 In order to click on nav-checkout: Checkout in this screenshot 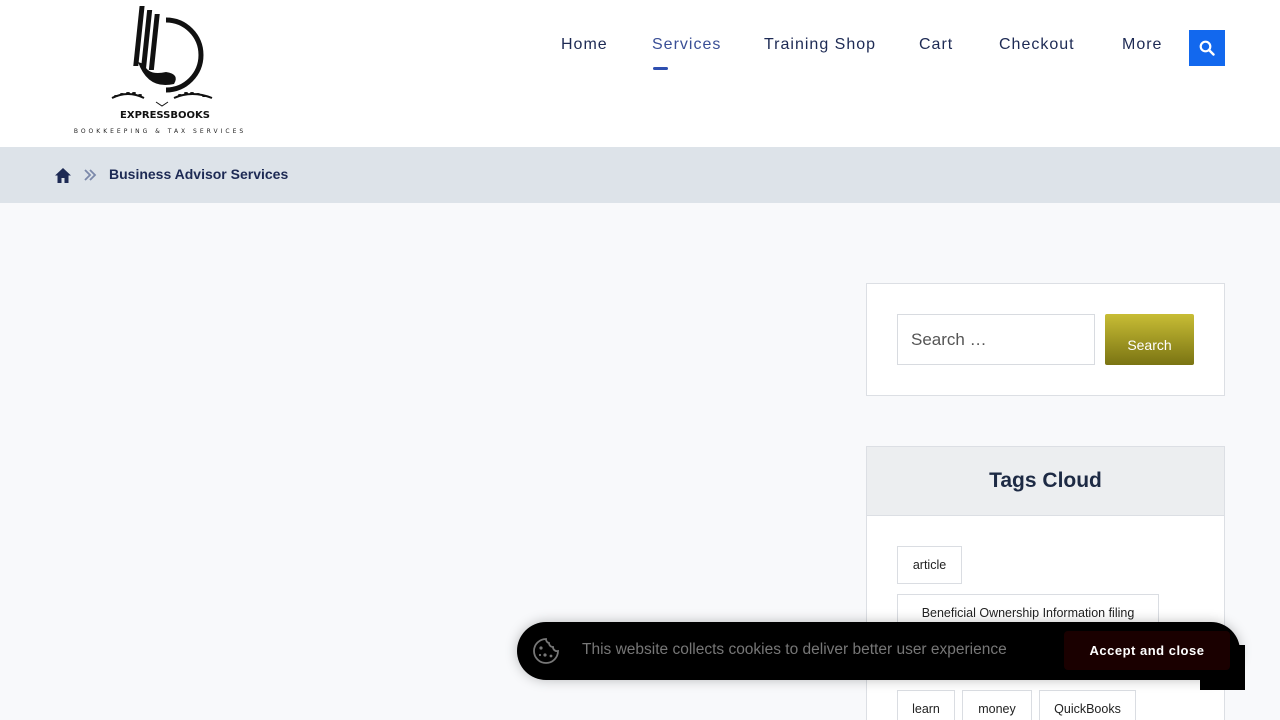, I will do `click(1037, 45)`.